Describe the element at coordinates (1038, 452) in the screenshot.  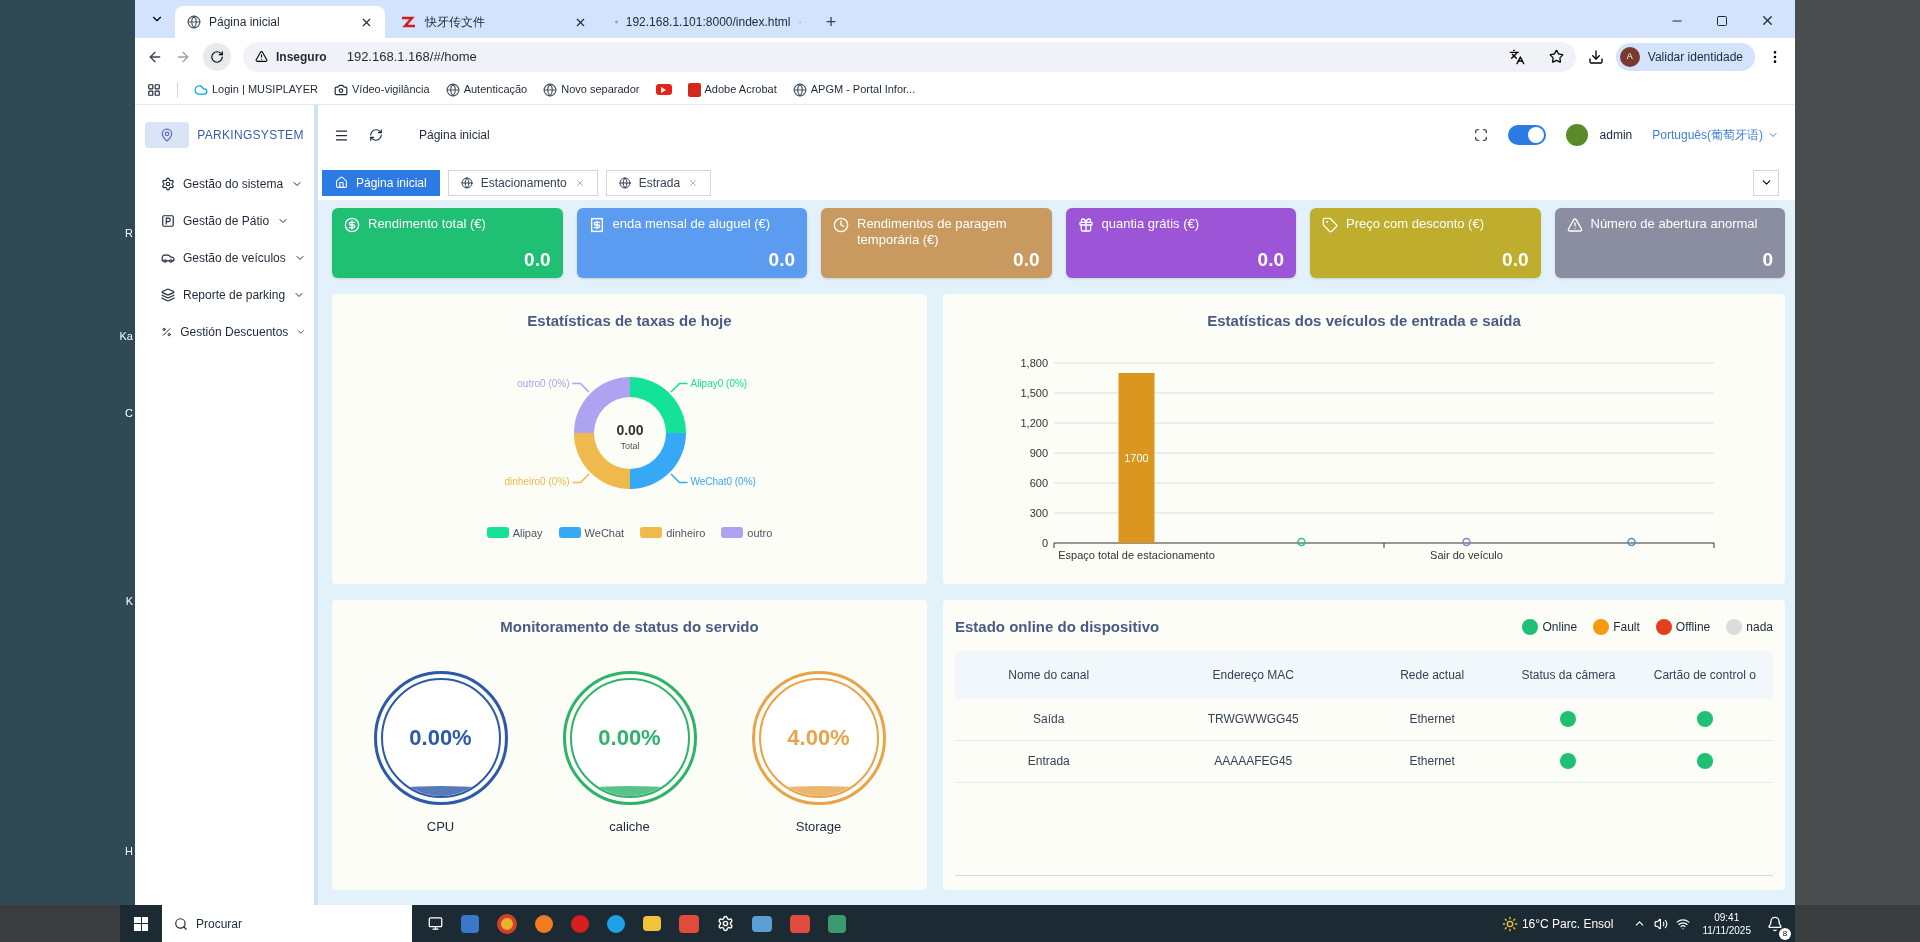
I see `axis-tick-label: 900` at that location.